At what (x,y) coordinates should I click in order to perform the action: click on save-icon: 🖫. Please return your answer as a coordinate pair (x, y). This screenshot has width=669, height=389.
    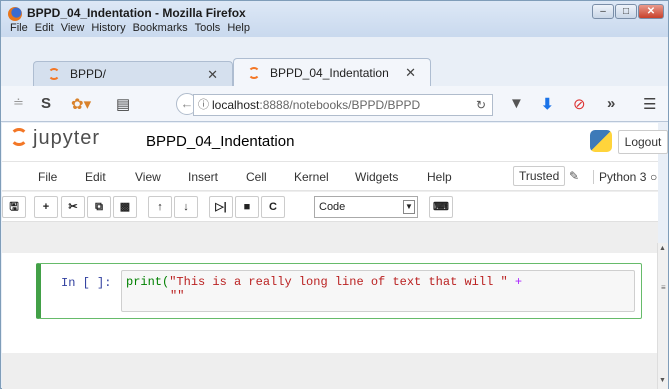
    Looking at the image, I should click on (14, 207).